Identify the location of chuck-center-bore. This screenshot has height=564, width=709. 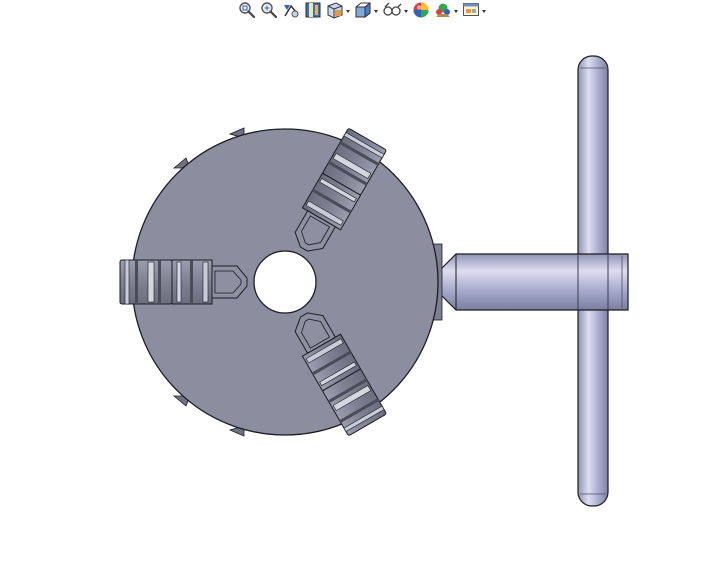
(285, 282).